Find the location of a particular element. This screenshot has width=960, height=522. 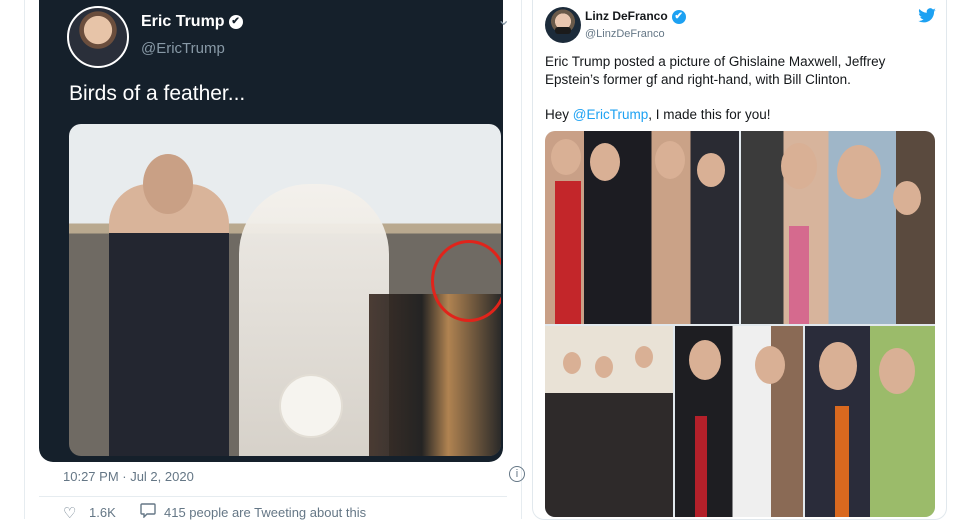

photo-bouquet is located at coordinates (311, 406).